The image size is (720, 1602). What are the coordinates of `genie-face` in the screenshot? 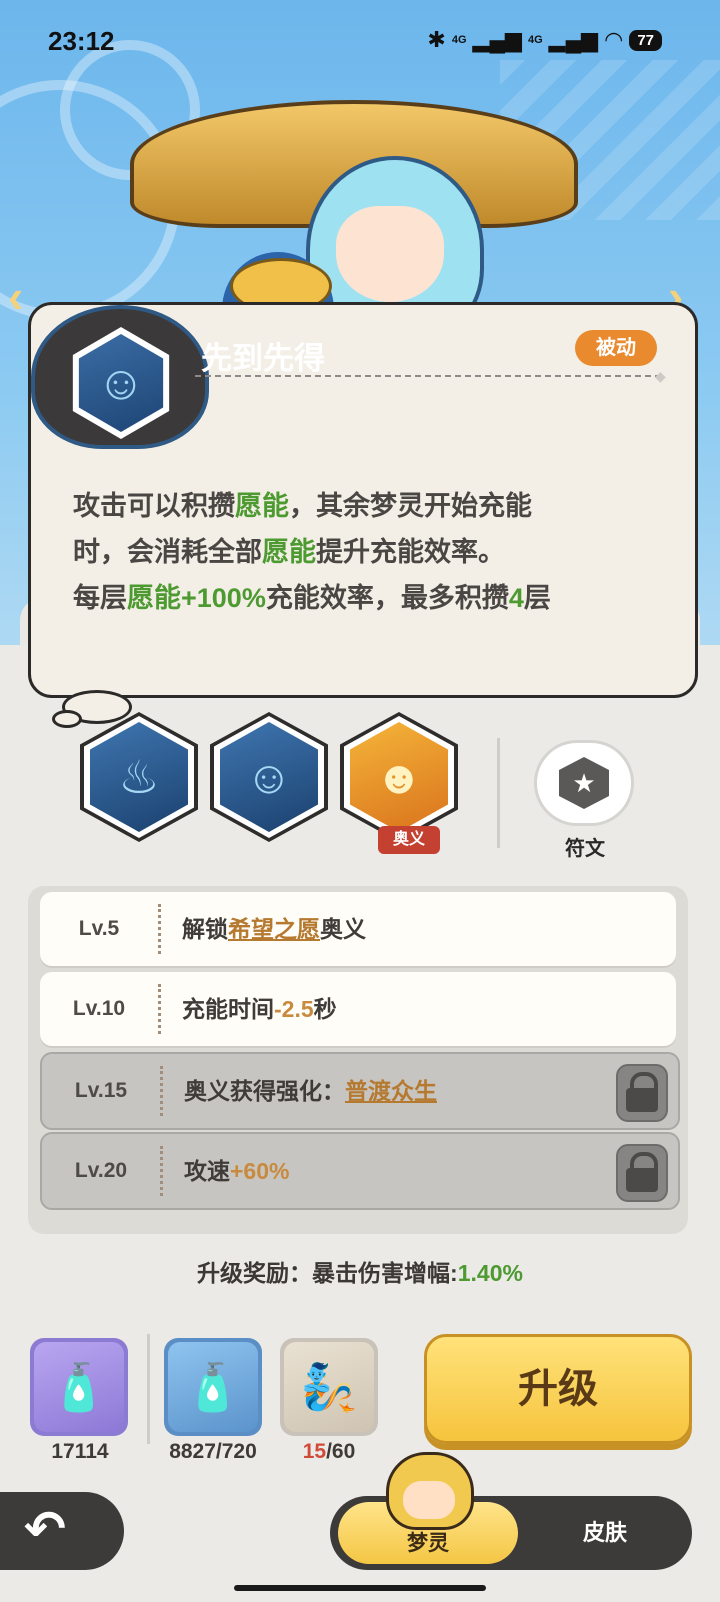 It's located at (390, 254).